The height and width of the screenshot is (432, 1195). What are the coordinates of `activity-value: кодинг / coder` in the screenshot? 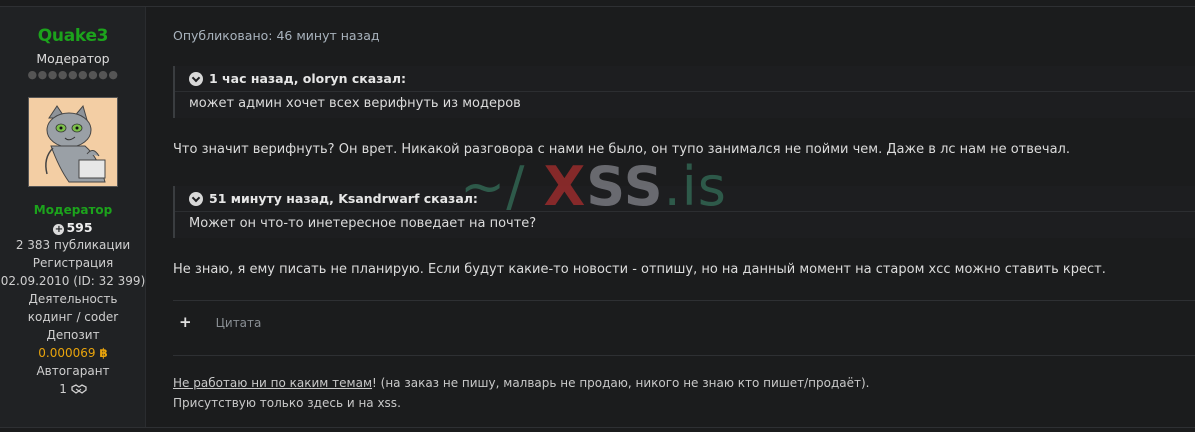 It's located at (73, 317).